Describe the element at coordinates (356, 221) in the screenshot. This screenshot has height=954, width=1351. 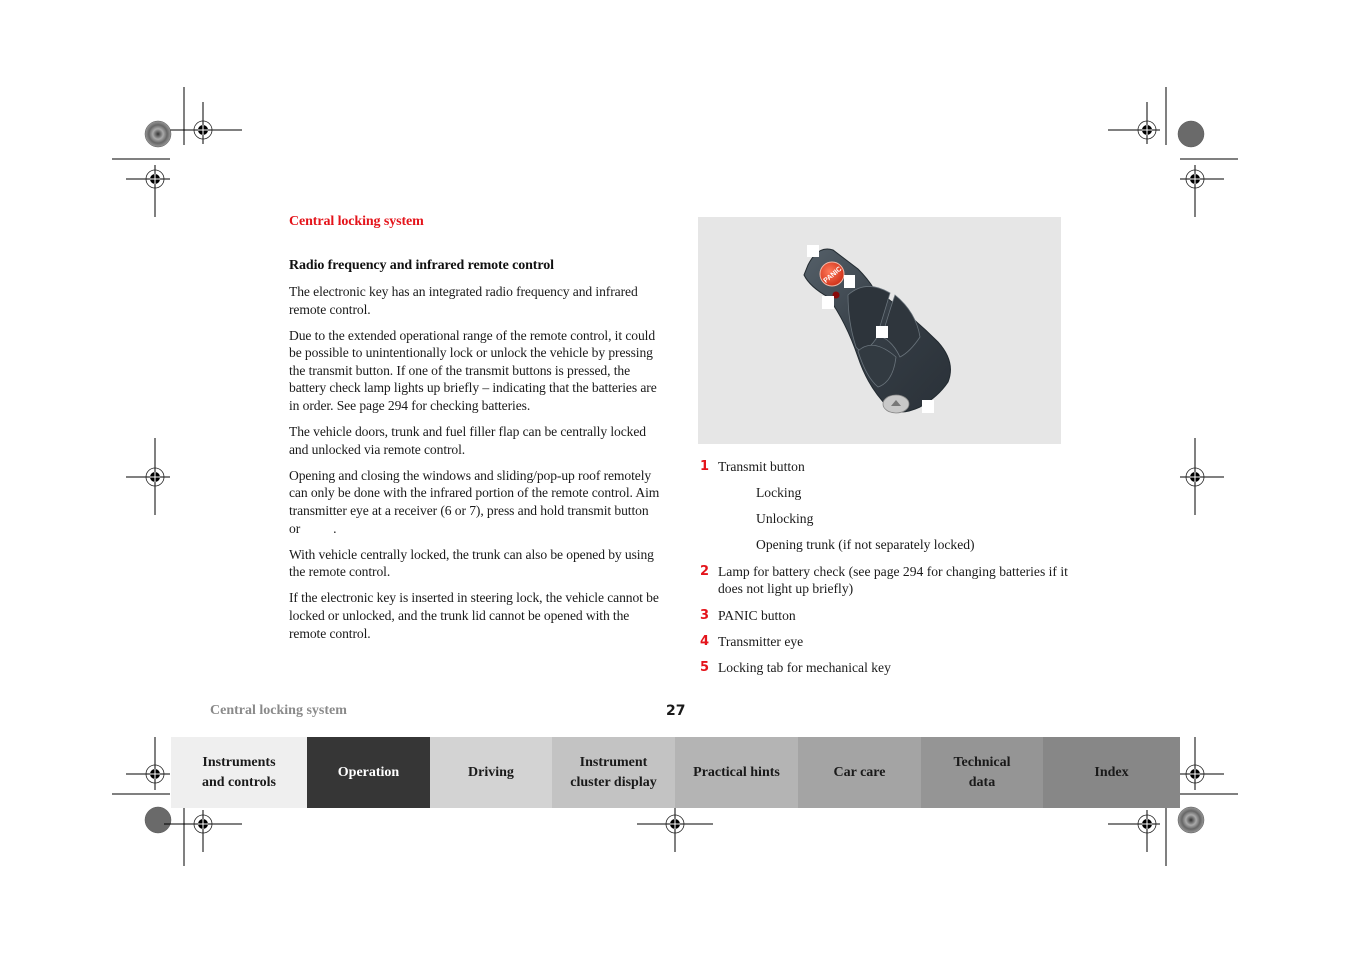
I see `section-title: Central locking system` at that location.